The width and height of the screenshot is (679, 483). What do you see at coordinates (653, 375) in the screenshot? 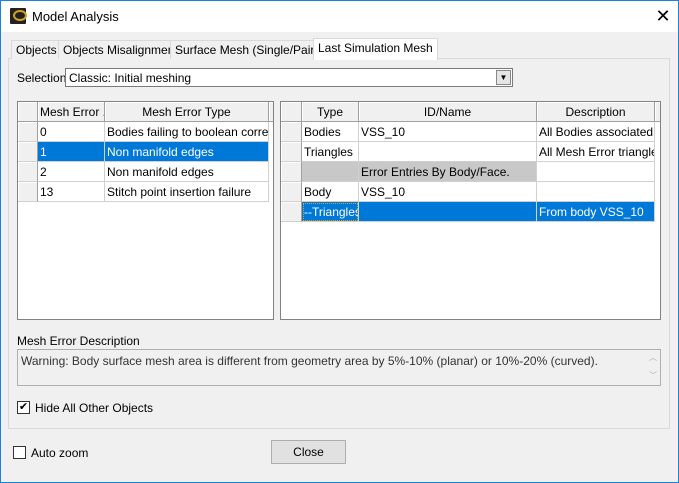
I see `scroll-down-icon: ﹀` at bounding box center [653, 375].